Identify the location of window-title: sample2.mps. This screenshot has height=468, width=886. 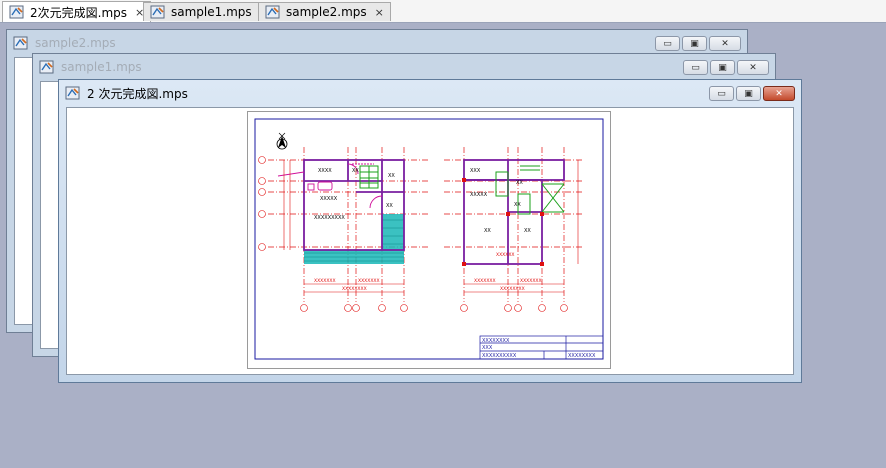
(75, 43).